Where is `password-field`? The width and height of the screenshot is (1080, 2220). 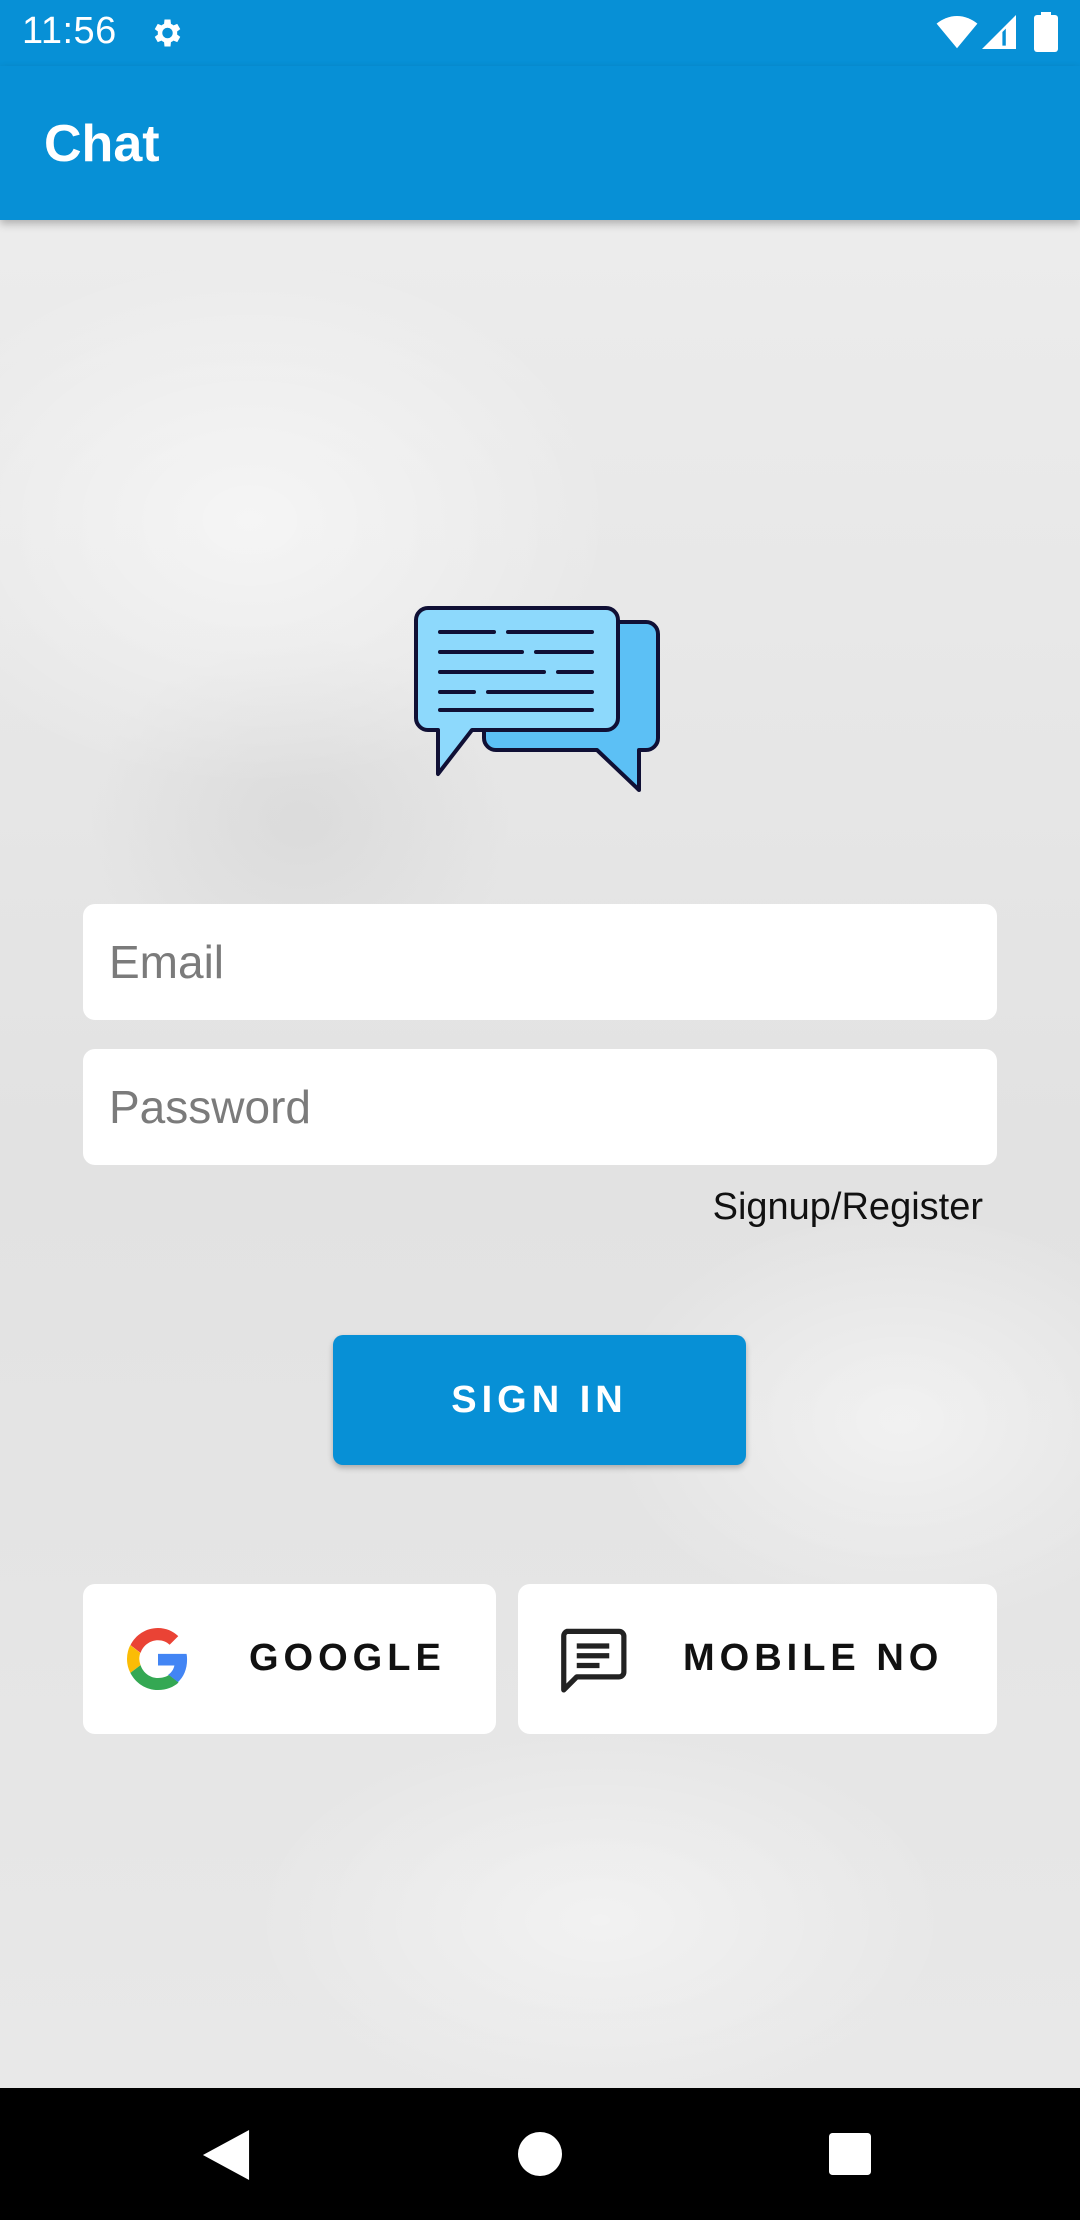 password-field is located at coordinates (540, 1107).